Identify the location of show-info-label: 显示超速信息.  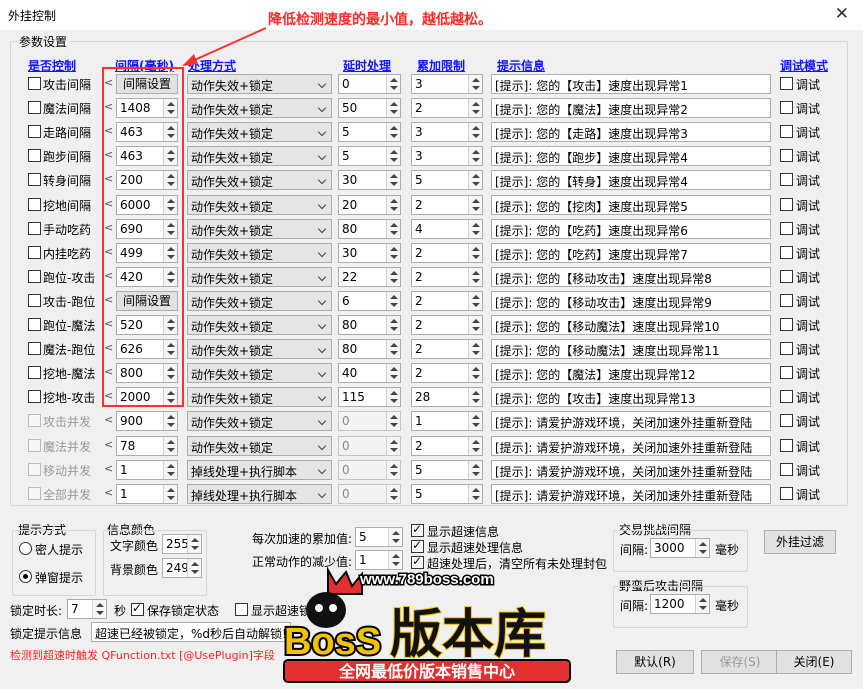
(463, 532).